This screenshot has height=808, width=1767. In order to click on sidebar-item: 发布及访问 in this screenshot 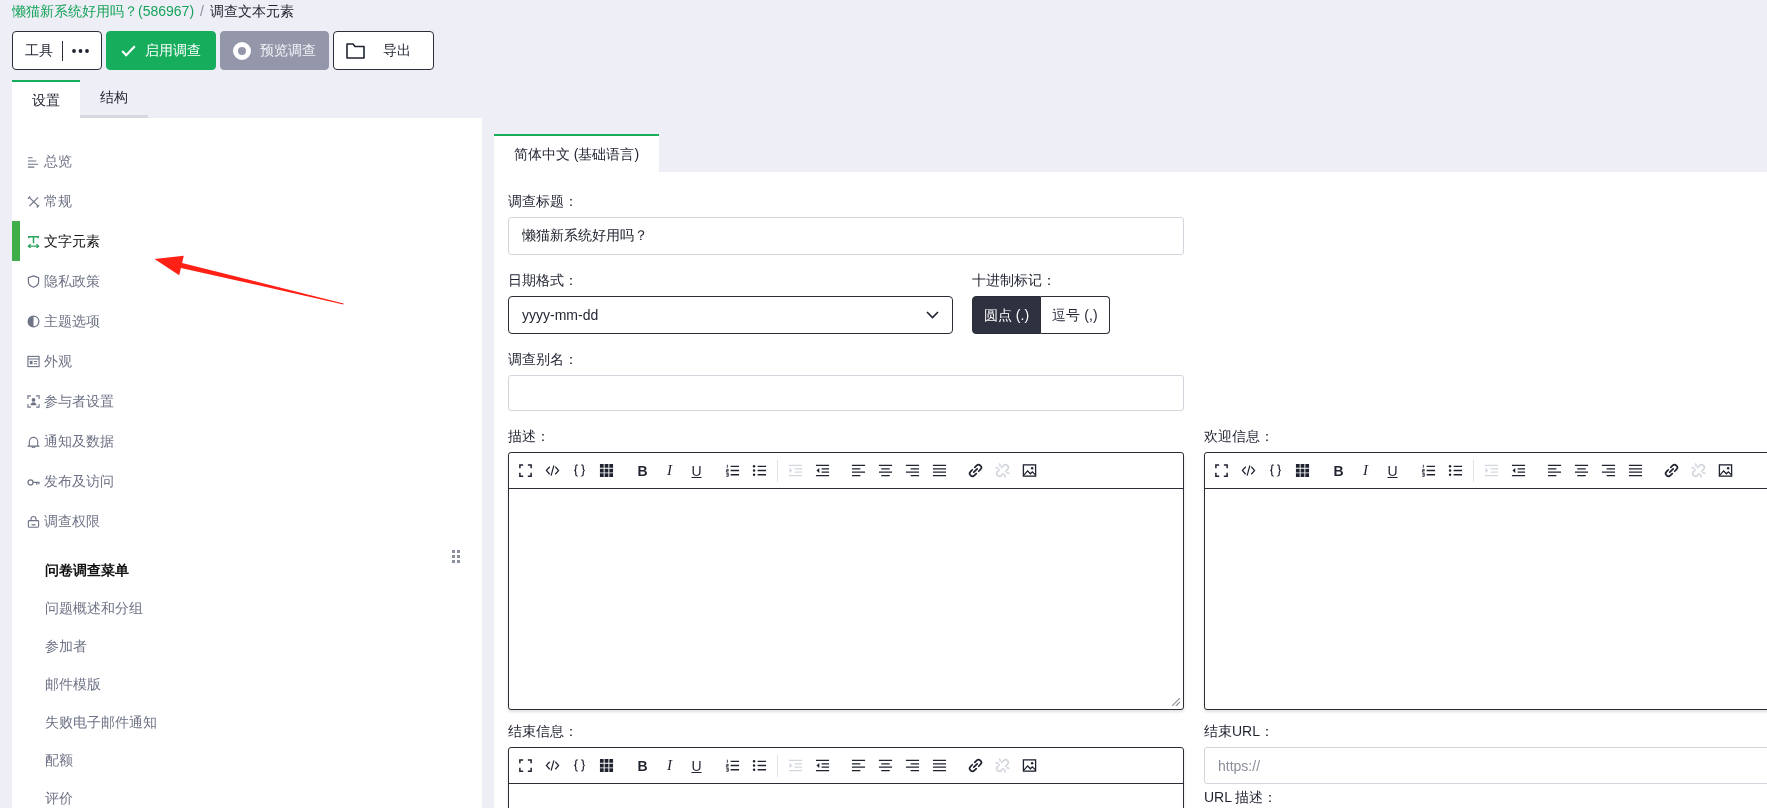, I will do `click(247, 481)`.